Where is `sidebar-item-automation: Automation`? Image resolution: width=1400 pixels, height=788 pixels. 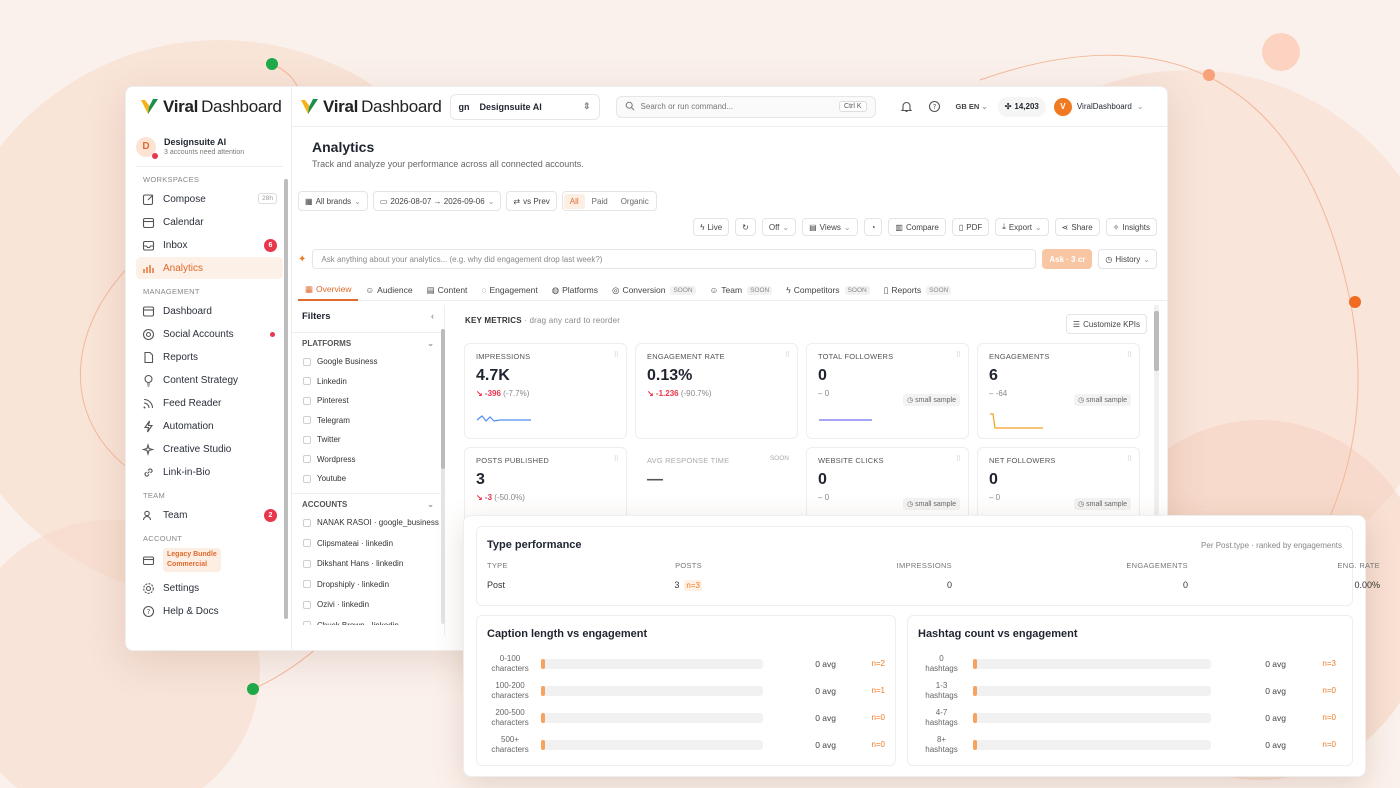
sidebar-item-automation: Automation is located at coordinates (209, 426).